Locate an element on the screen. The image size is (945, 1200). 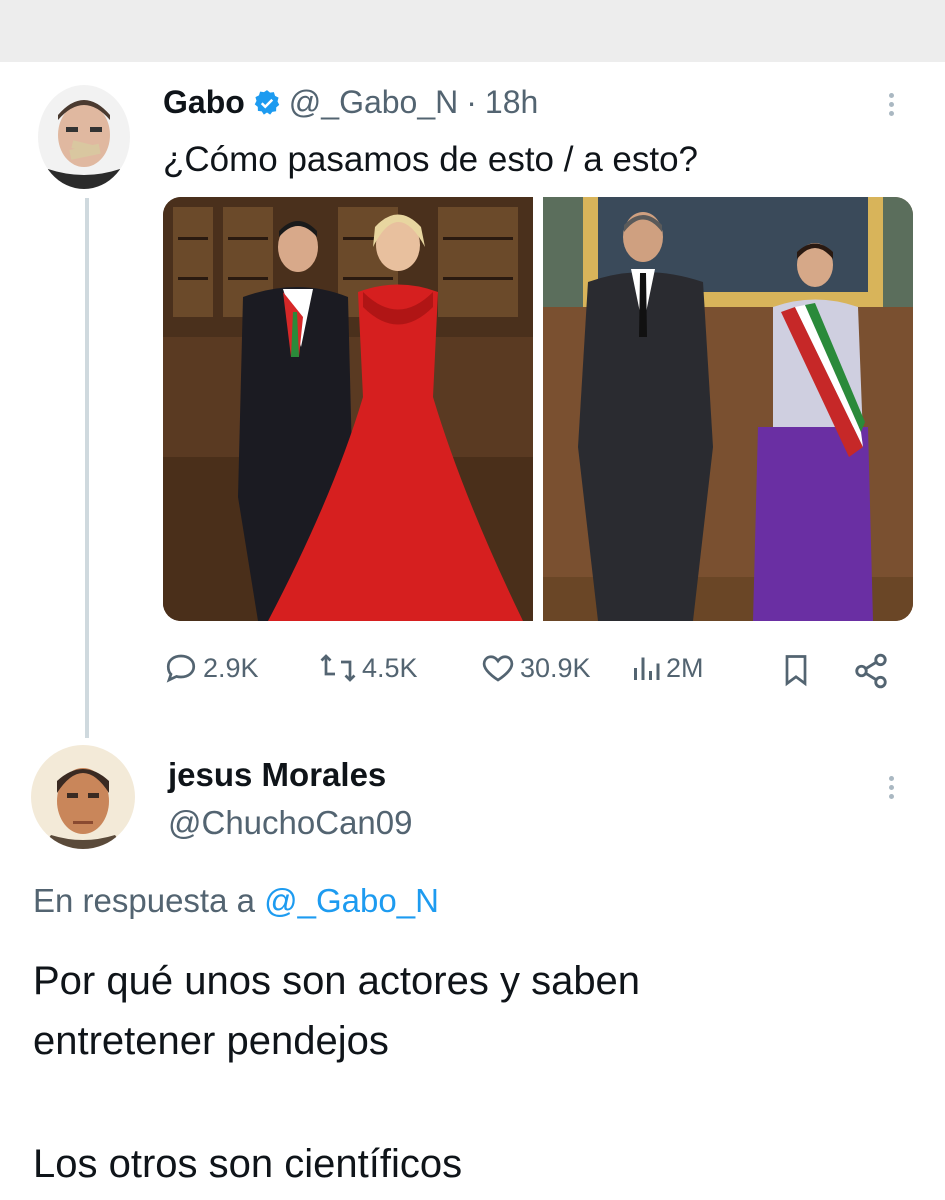
tweet-image-left is located at coordinates (348, 409).